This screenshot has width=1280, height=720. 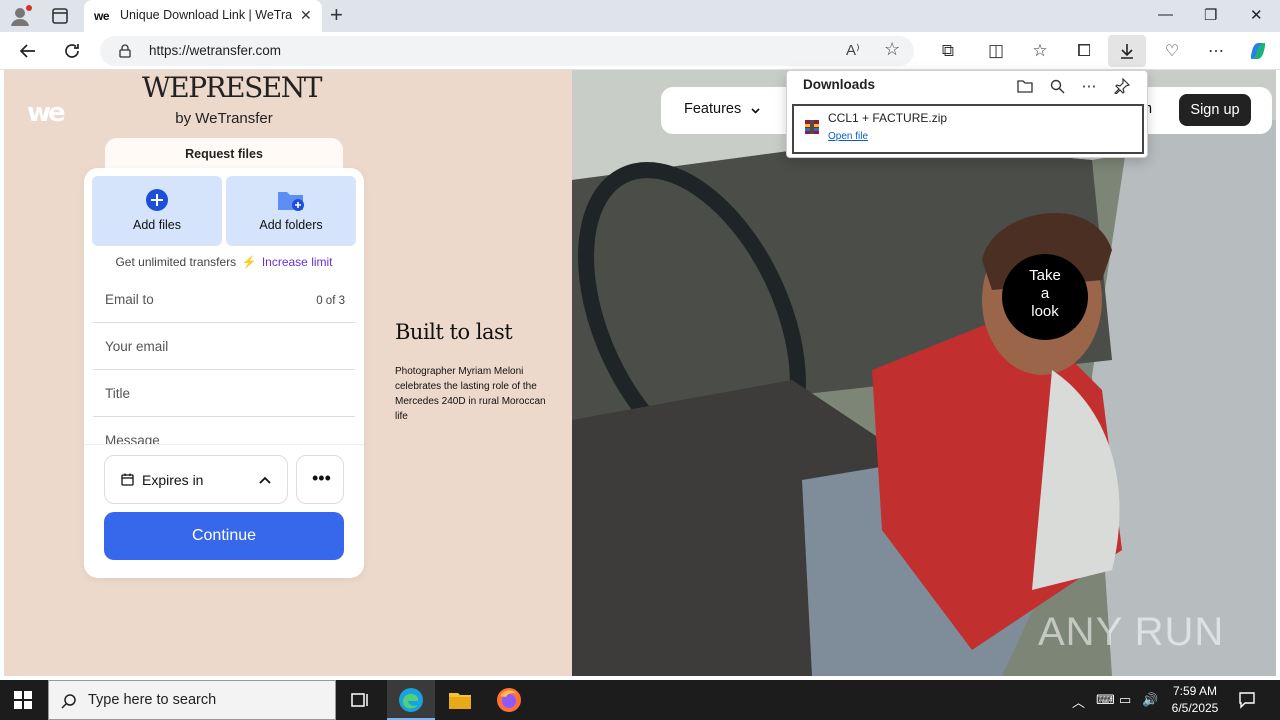 I want to click on read-aloud-icon: A⁾, so click(x=853, y=50).